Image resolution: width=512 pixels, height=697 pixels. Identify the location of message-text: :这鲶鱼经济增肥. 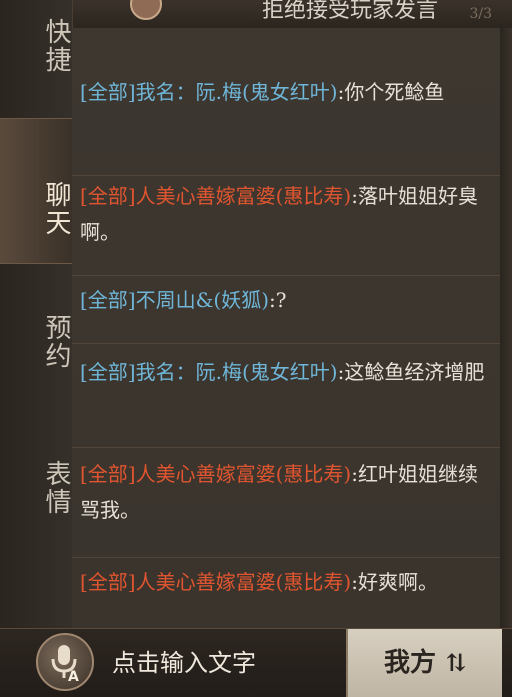
(411, 372).